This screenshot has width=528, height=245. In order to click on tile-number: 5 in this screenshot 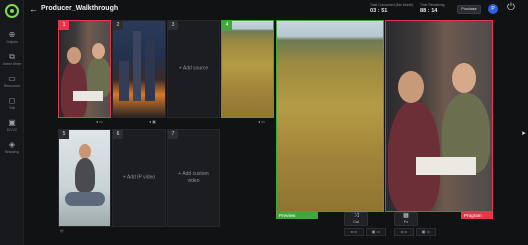, I will do `click(64, 134)`.